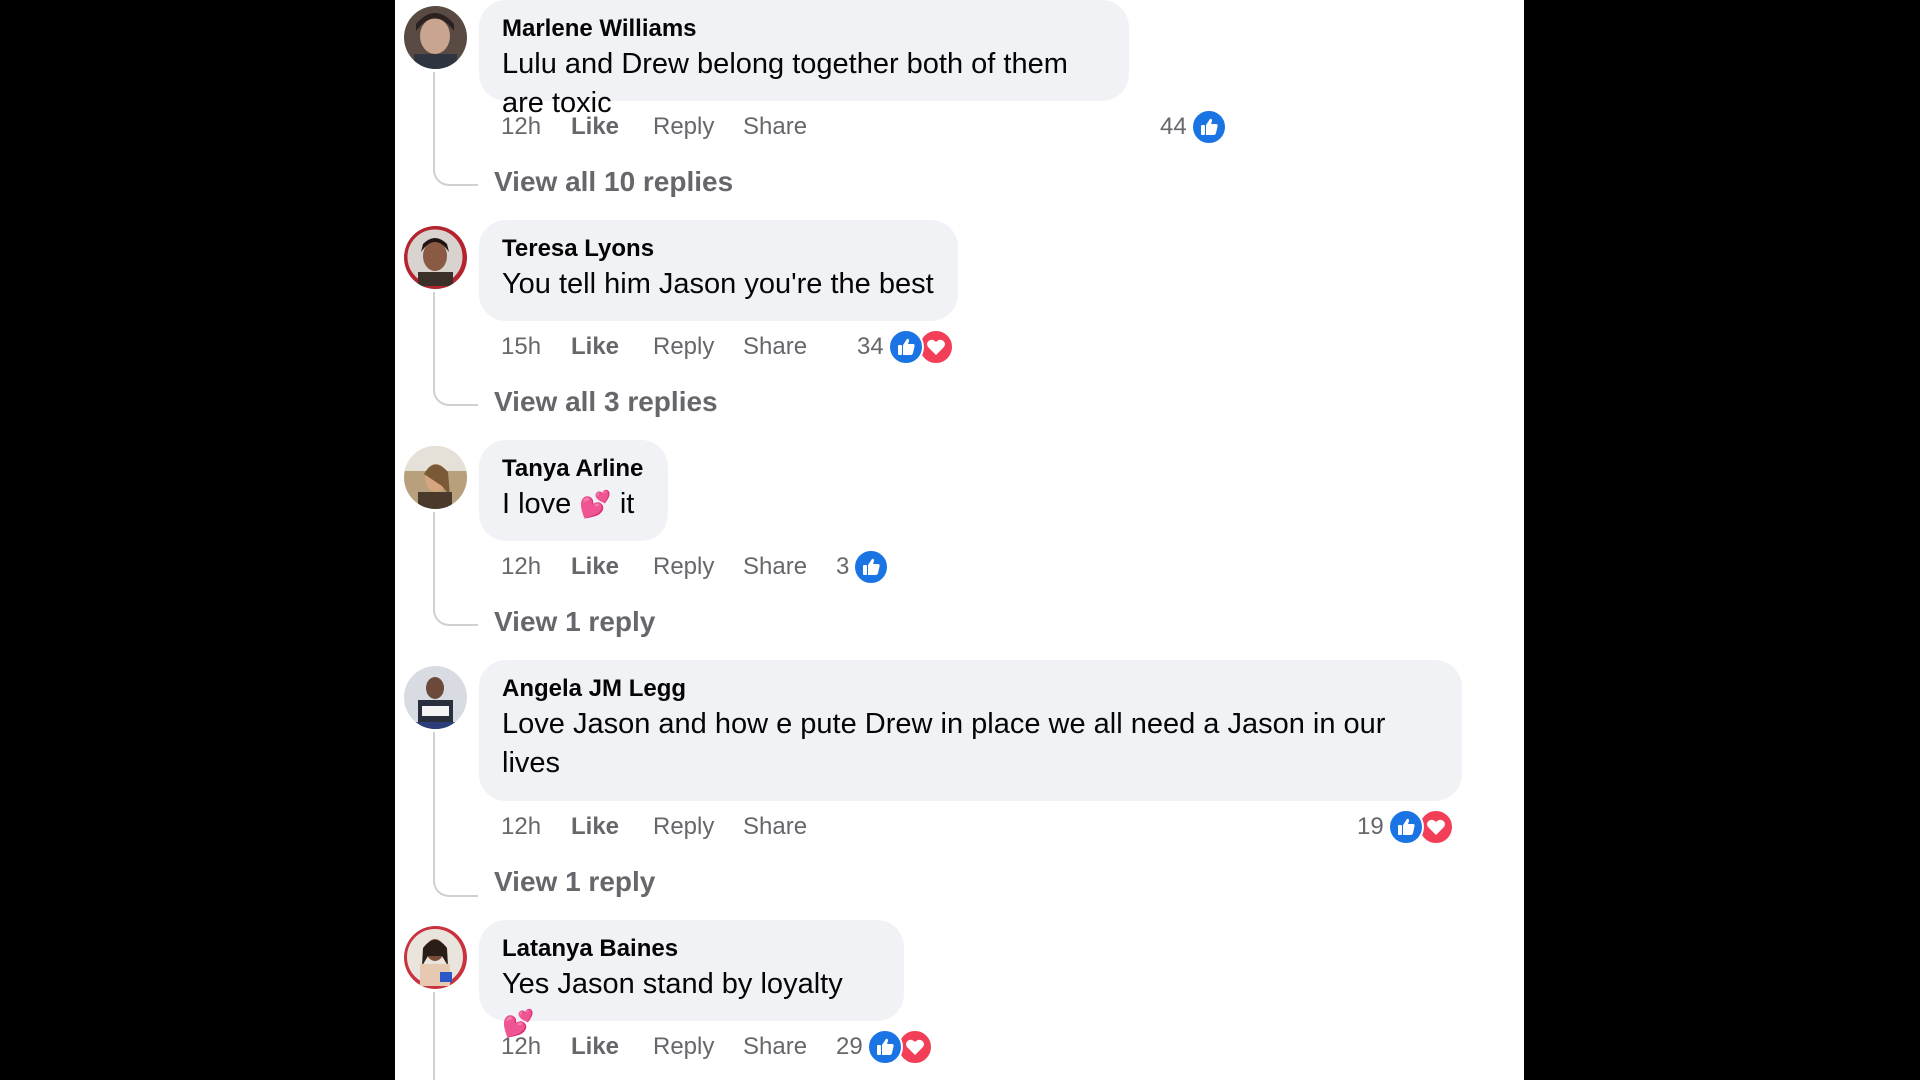 Image resolution: width=1920 pixels, height=1080 pixels. I want to click on two-hearts-emoji: 💕, so click(595, 504).